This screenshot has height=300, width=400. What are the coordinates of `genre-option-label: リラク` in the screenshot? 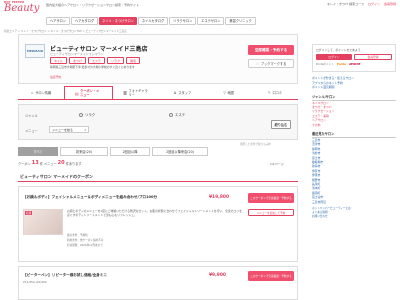 It's located at (90, 115).